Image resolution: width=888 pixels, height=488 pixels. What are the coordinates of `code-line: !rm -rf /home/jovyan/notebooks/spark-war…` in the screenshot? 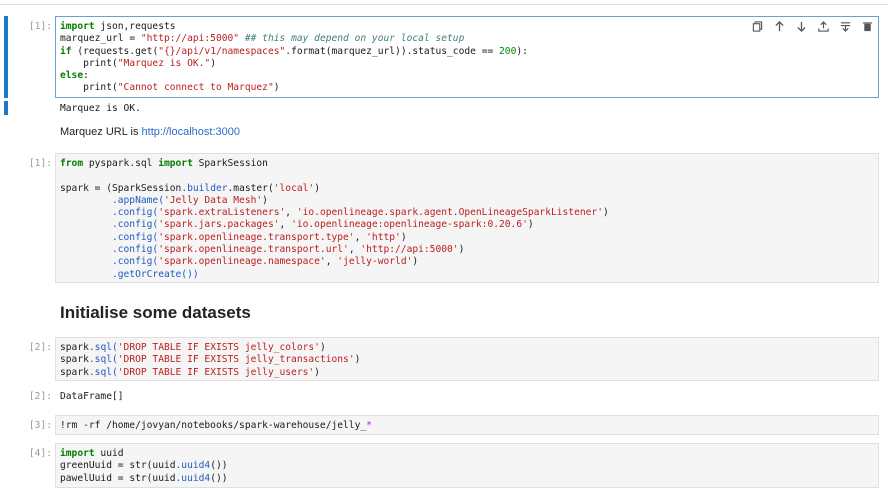 It's located at (467, 426).